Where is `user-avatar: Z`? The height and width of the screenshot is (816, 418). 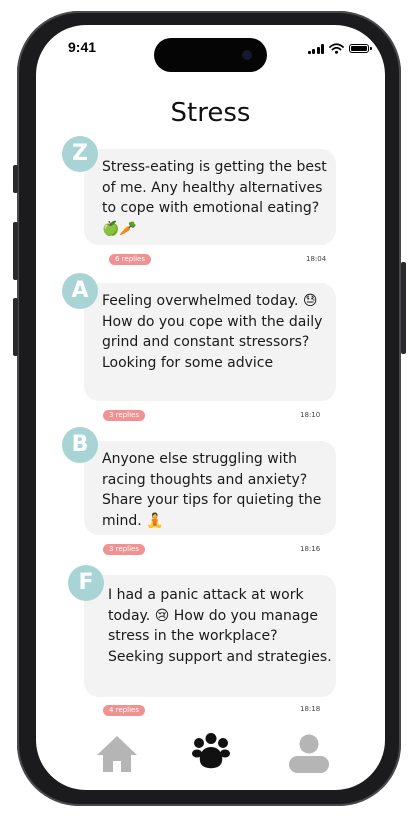
user-avatar: Z is located at coordinates (80, 154).